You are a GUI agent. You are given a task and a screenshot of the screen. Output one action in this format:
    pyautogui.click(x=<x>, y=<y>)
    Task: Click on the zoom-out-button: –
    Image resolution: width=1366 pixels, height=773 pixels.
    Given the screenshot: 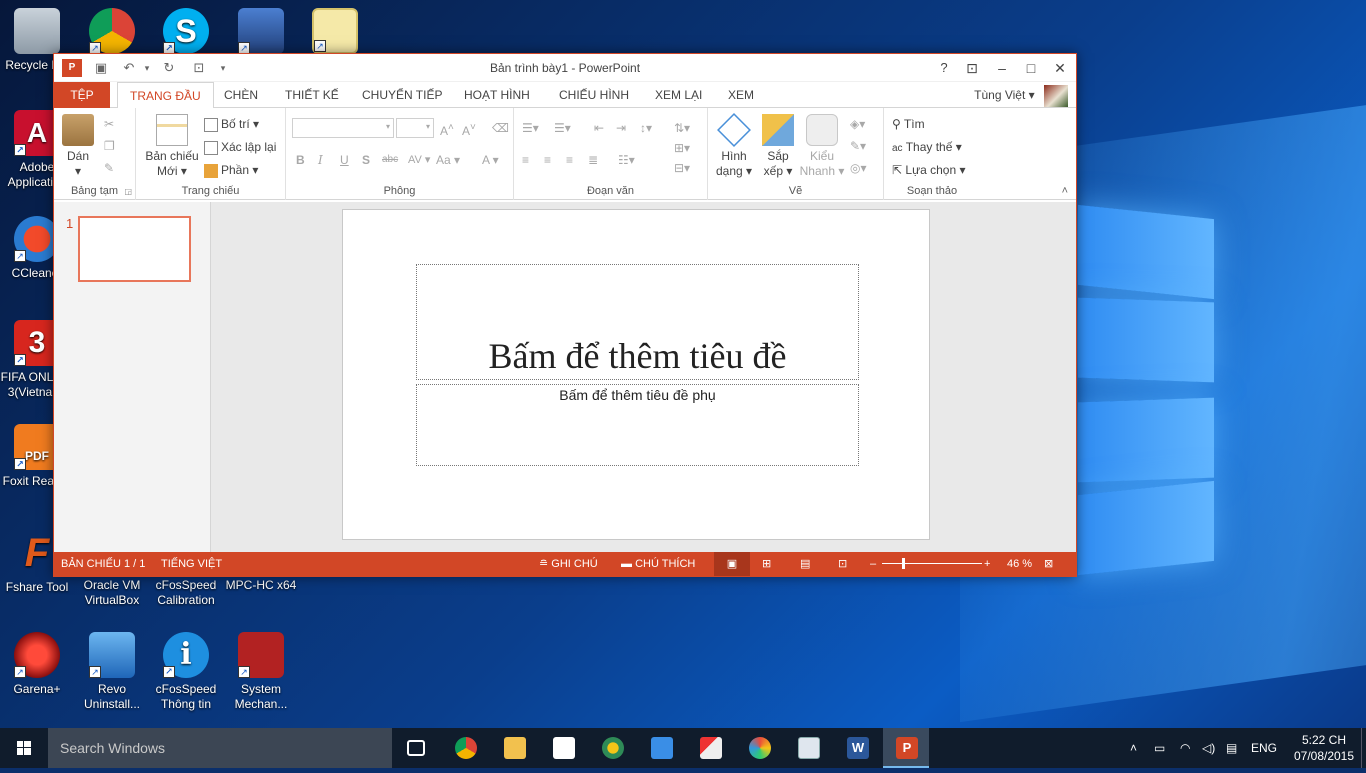 What is the action you would take?
    pyautogui.click(x=873, y=564)
    